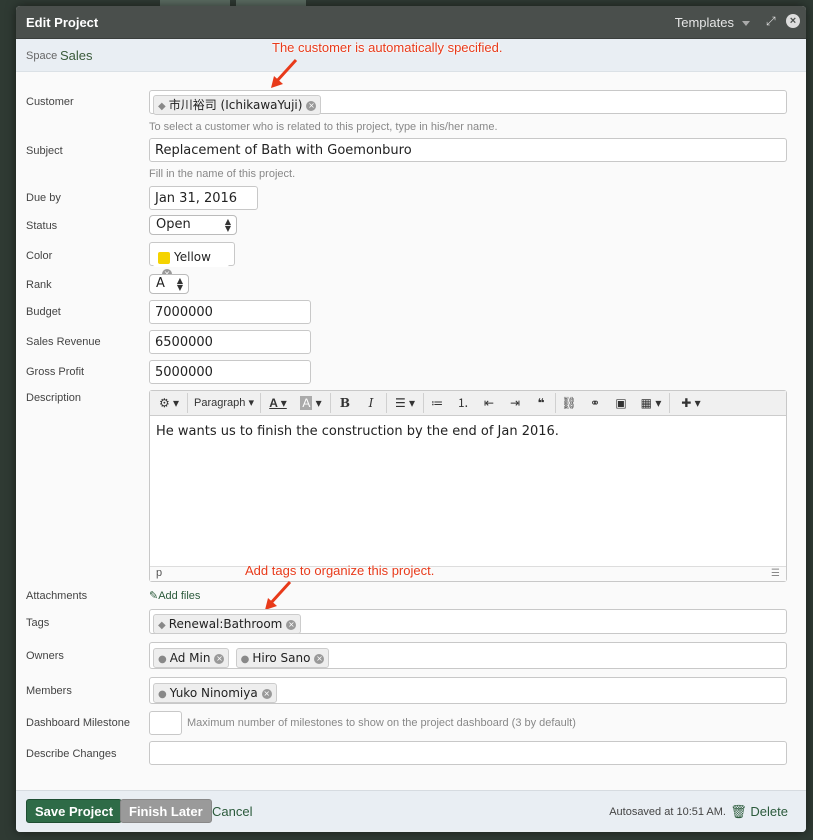 The width and height of the screenshot is (813, 840). I want to click on dashboard-milestone-input, so click(165, 723).